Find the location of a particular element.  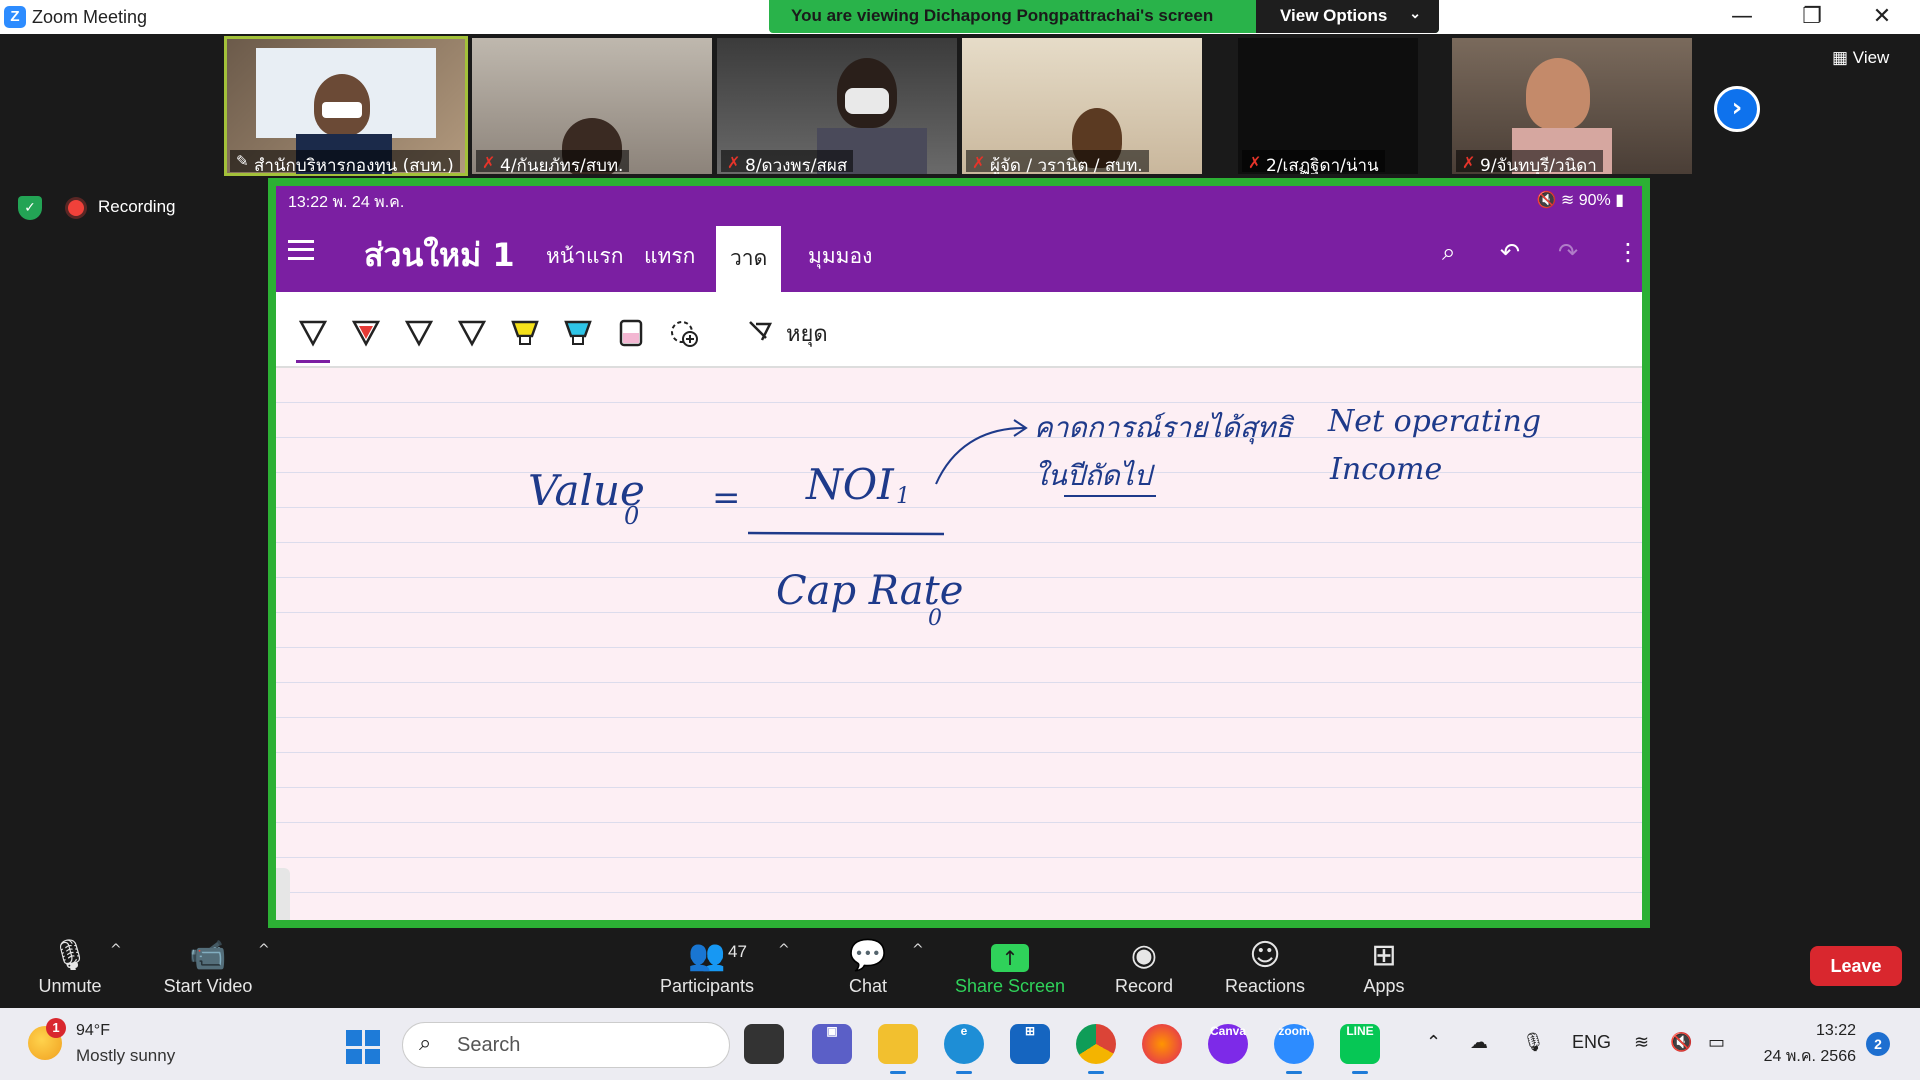

view-button: ▦ View is located at coordinates (1860, 58).